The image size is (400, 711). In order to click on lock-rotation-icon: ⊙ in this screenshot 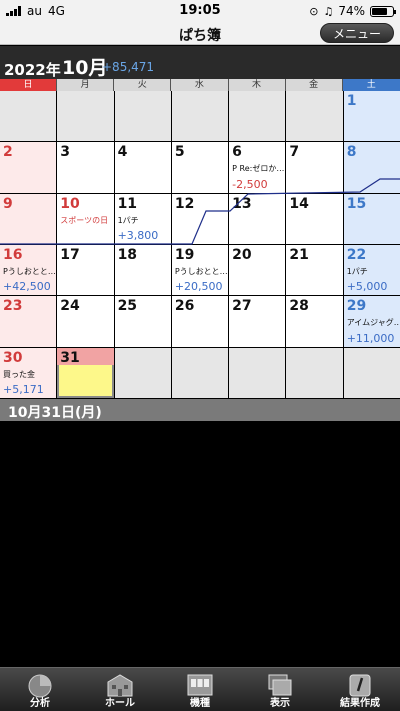, I will do `click(314, 11)`.